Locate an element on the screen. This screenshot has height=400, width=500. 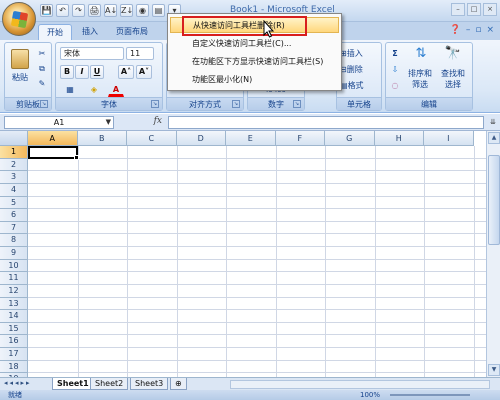
column-header: H is located at coordinates (399, 138).